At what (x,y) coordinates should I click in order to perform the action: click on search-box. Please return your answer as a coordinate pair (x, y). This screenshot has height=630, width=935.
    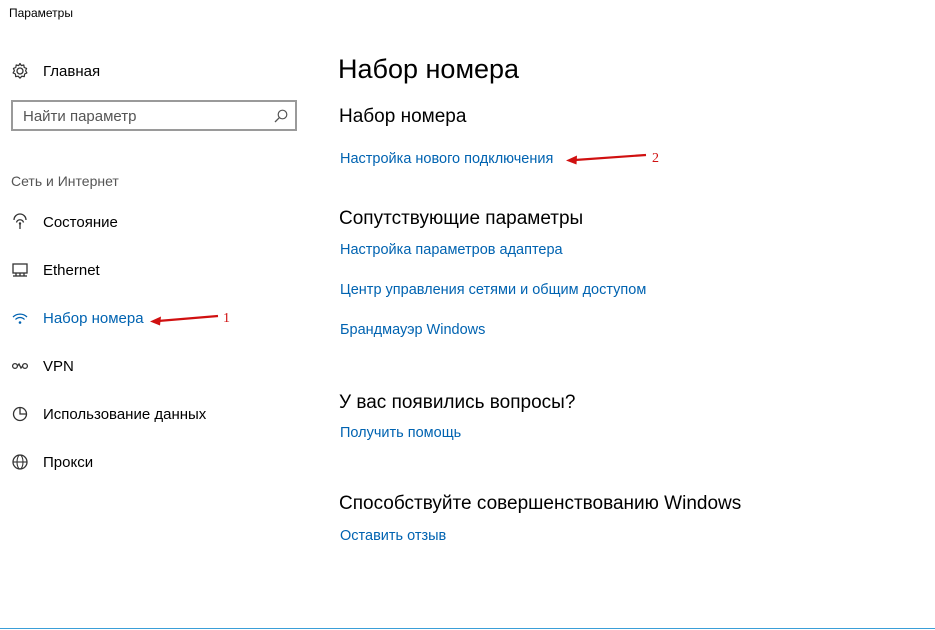
    Looking at the image, I should click on (154, 115).